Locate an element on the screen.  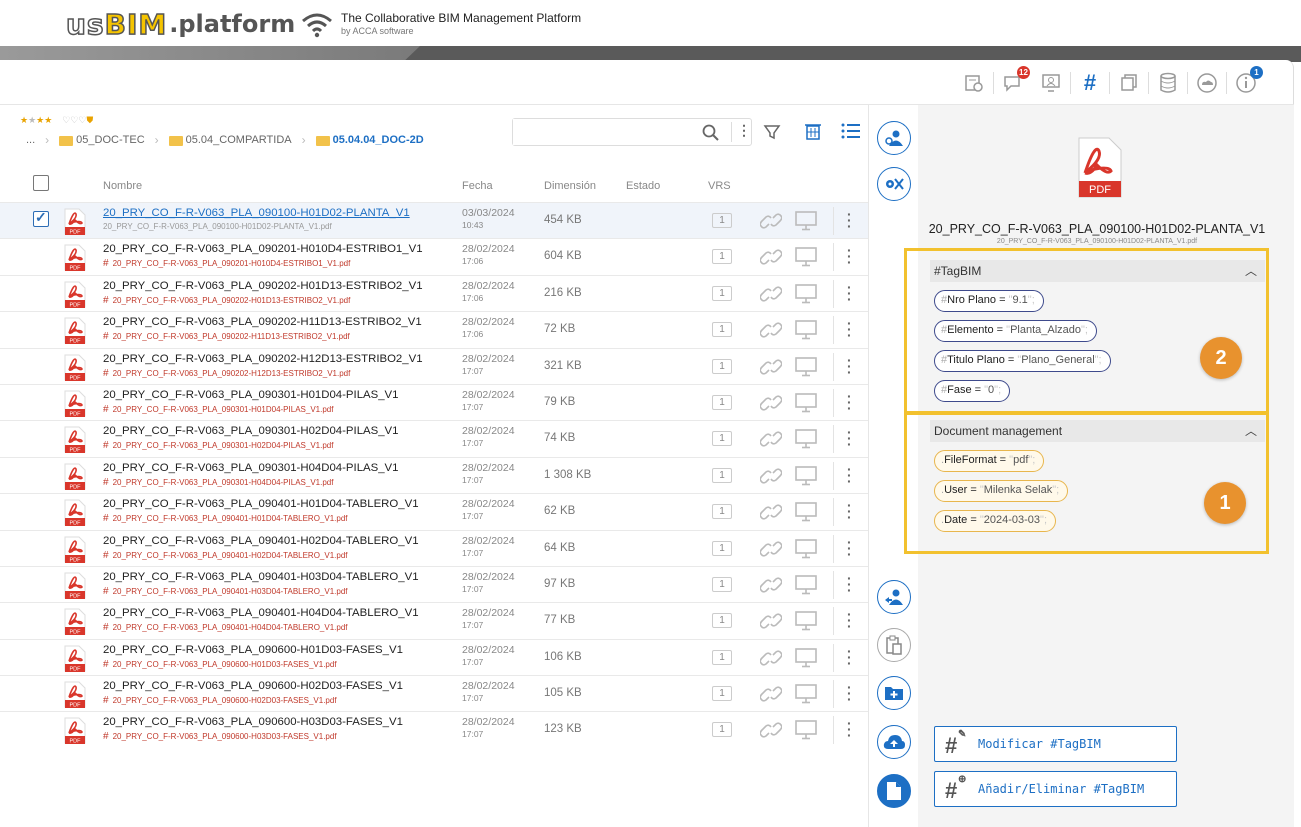
document-chip: .Date = "2024-03-03"; is located at coordinates (995, 521).